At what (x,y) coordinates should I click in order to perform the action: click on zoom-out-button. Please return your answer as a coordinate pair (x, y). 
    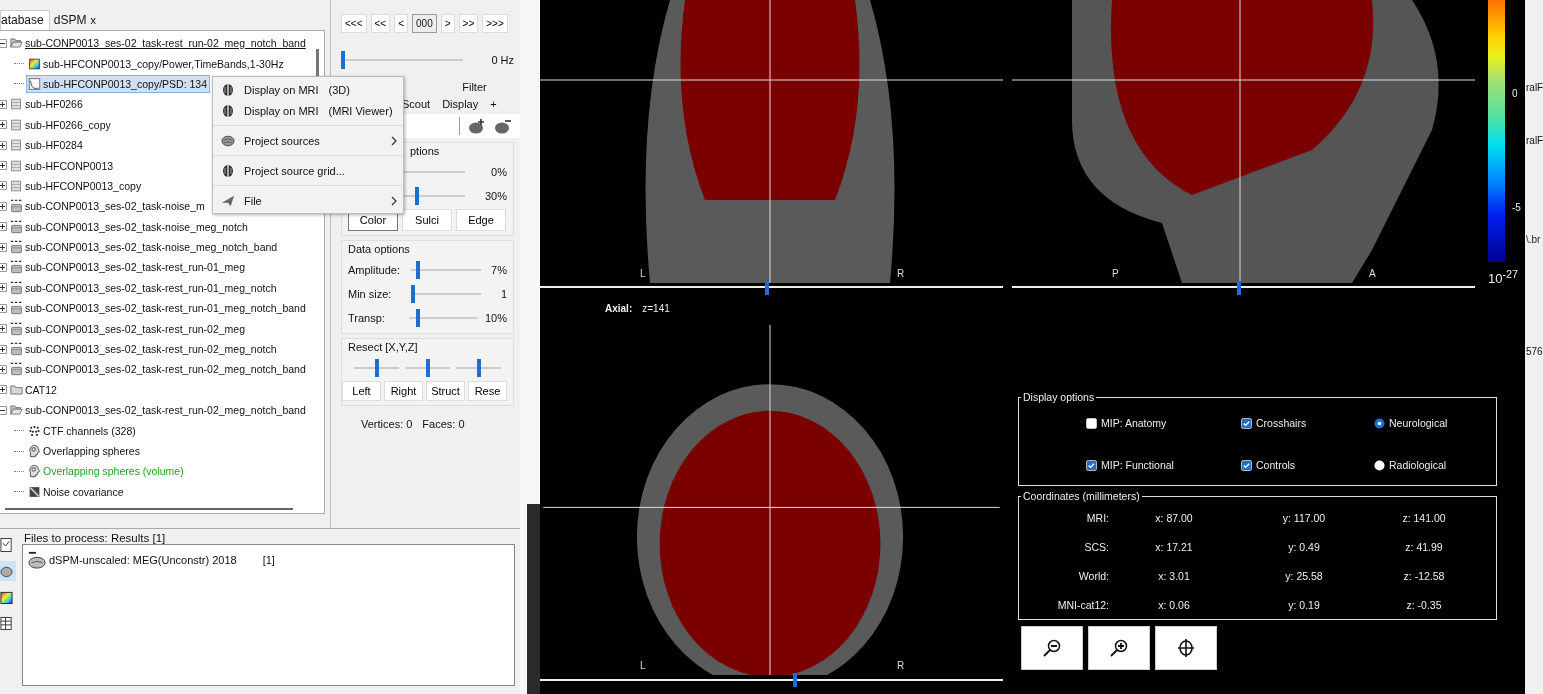
    Looking at the image, I should click on (1052, 648).